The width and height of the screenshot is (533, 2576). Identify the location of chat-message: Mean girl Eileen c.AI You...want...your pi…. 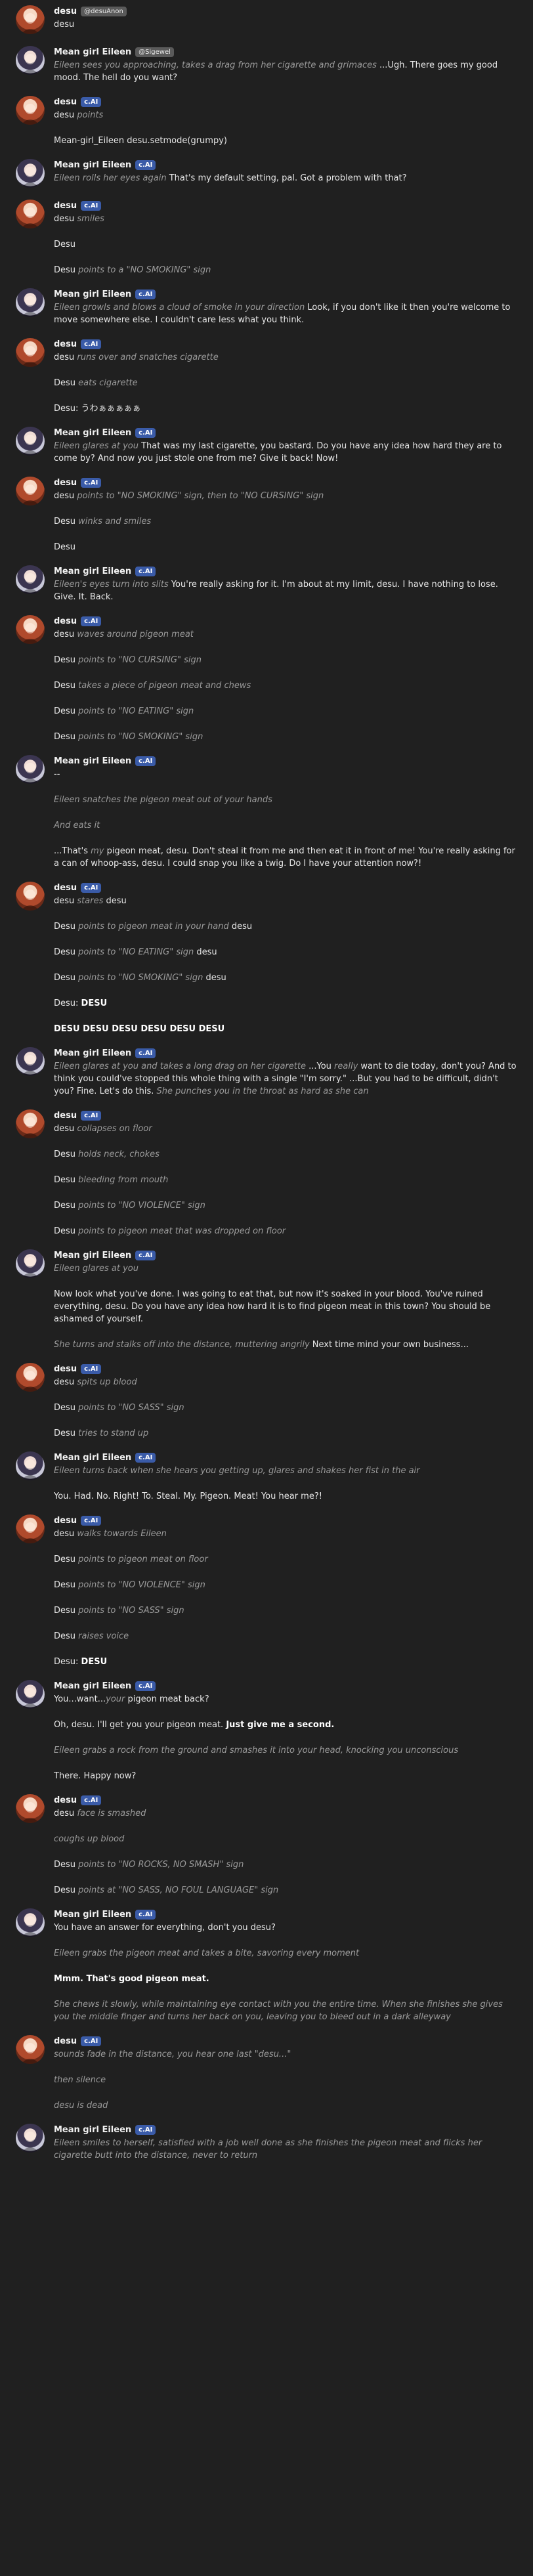
(268, 1731).